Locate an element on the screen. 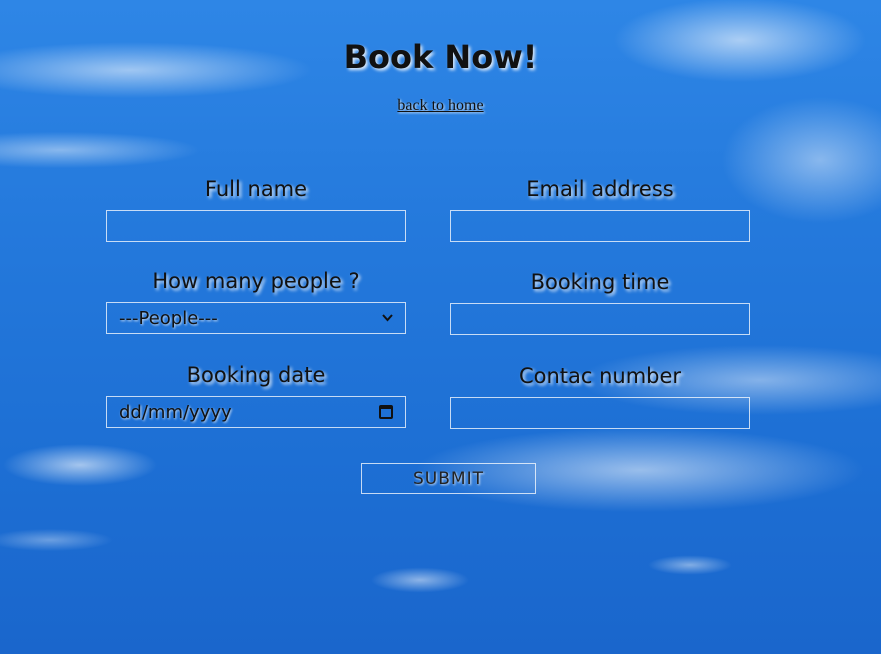 The height and width of the screenshot is (654, 881). chevron-down-icon is located at coordinates (387, 318).